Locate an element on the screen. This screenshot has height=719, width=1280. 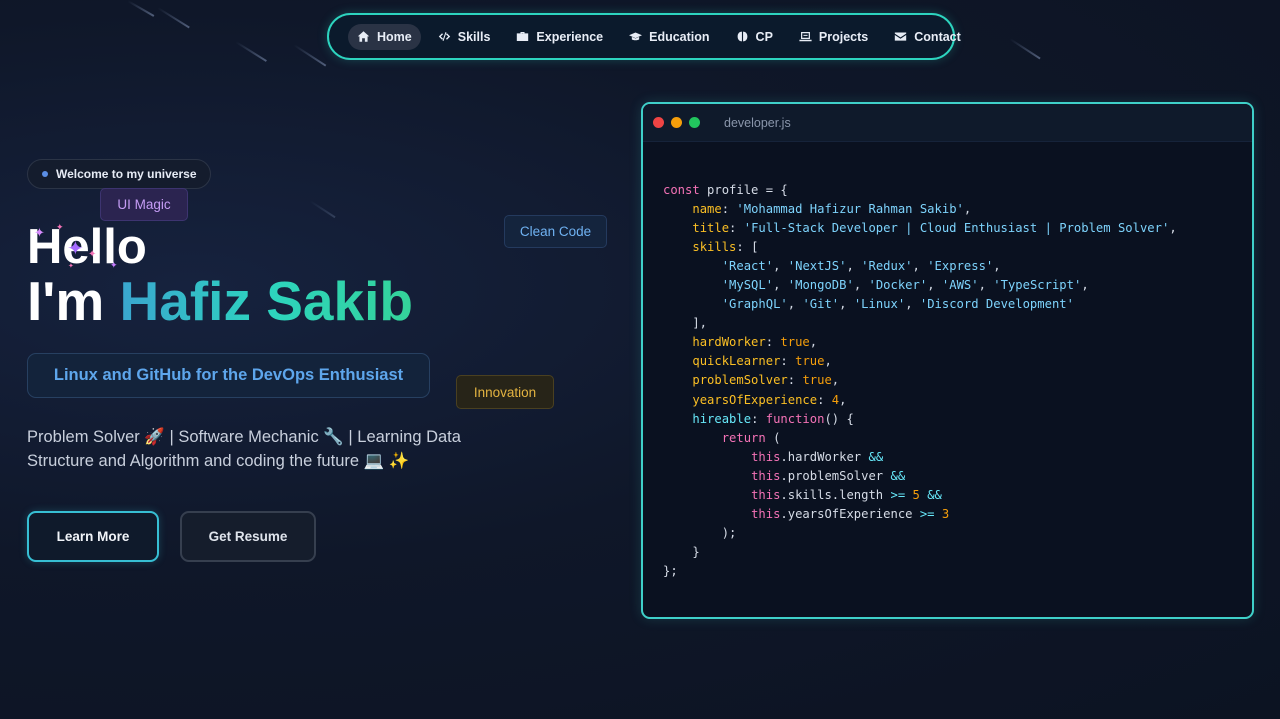
code-token: ); is located at coordinates (700, 532).